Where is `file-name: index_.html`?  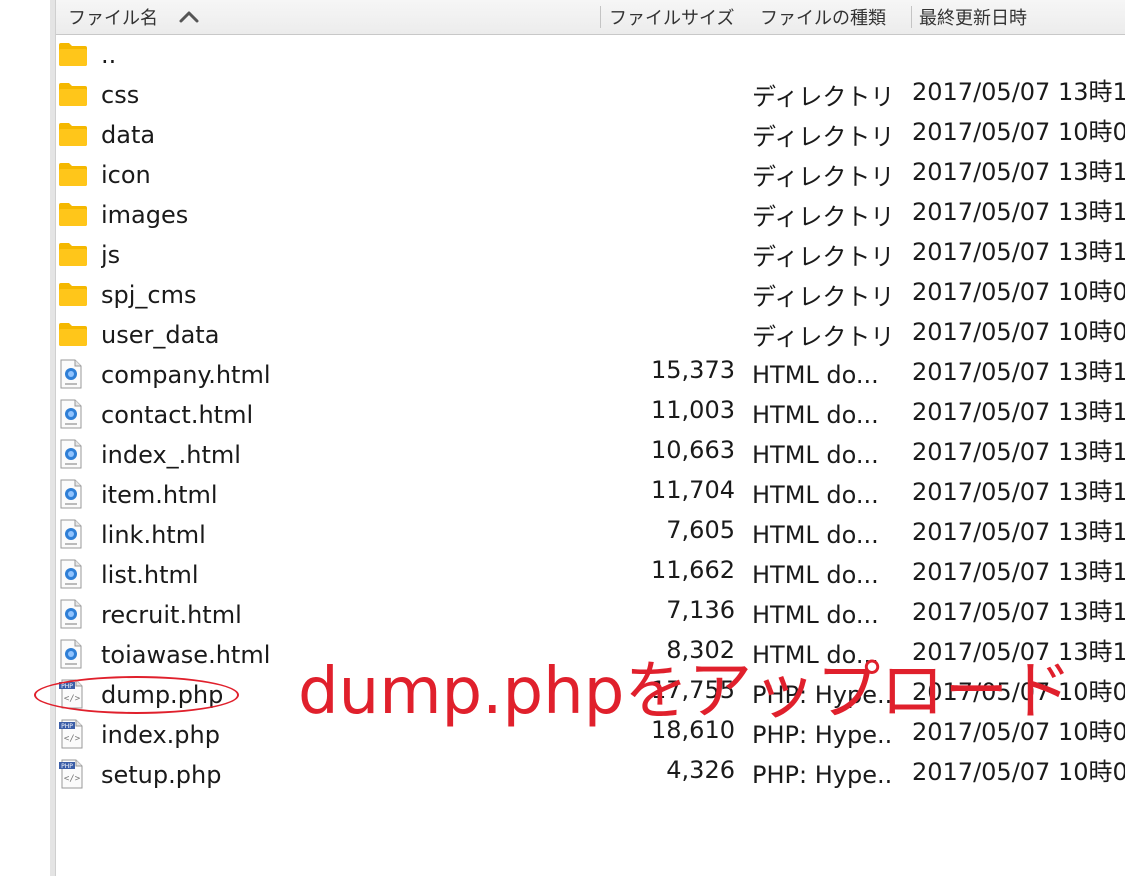
file-name: index_.html is located at coordinates (171, 455).